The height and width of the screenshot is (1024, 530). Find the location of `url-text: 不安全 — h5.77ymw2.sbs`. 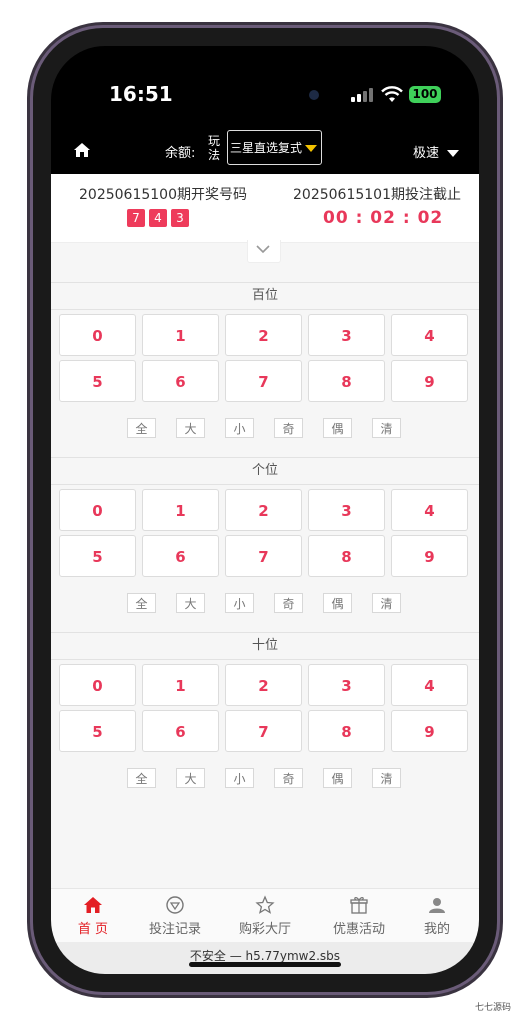

url-text: 不安全 — h5.77ymw2.sbs is located at coordinates (265, 956).